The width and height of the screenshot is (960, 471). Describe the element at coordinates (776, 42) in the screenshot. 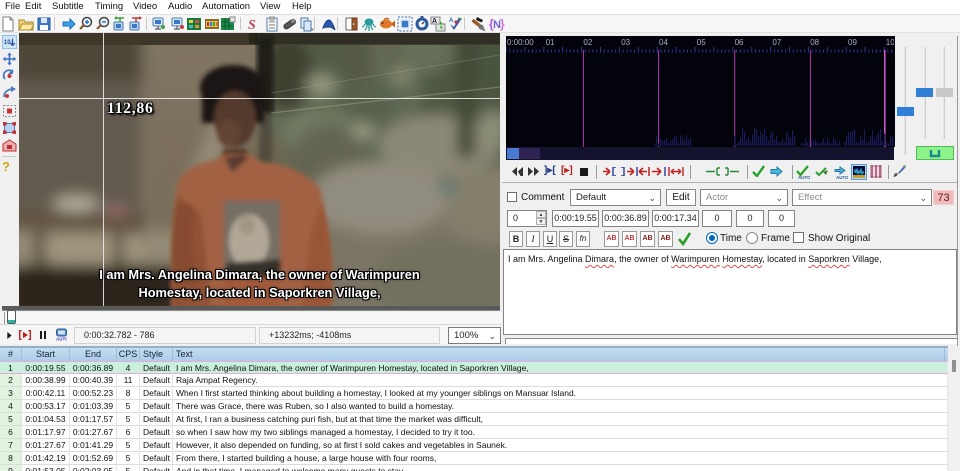

I see `svg-text: 07` at that location.